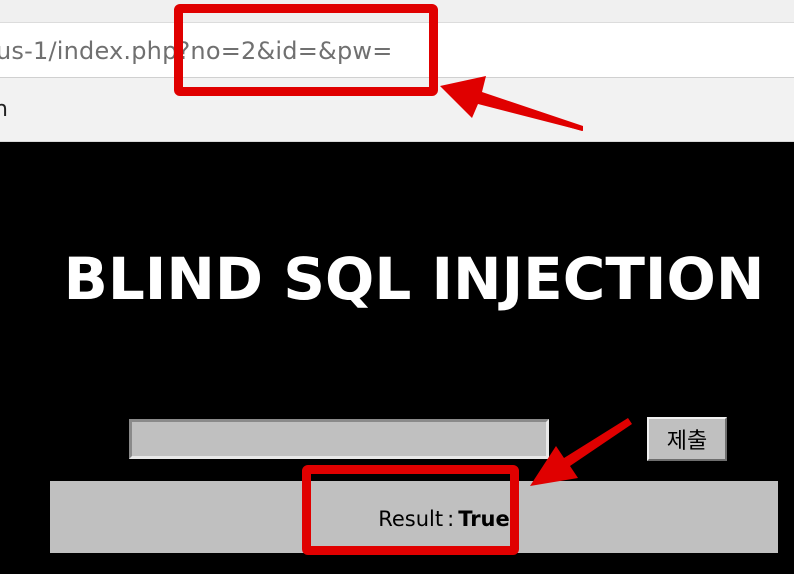  What do you see at coordinates (411, 519) in the screenshot?
I see `result-label: Result` at bounding box center [411, 519].